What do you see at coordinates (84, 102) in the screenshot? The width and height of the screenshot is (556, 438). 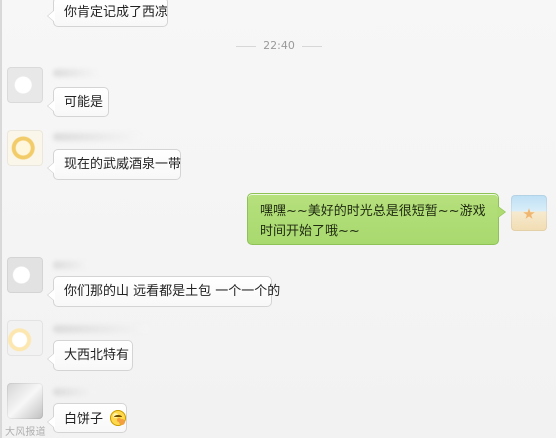 I see `message-text-2: 可能是` at bounding box center [84, 102].